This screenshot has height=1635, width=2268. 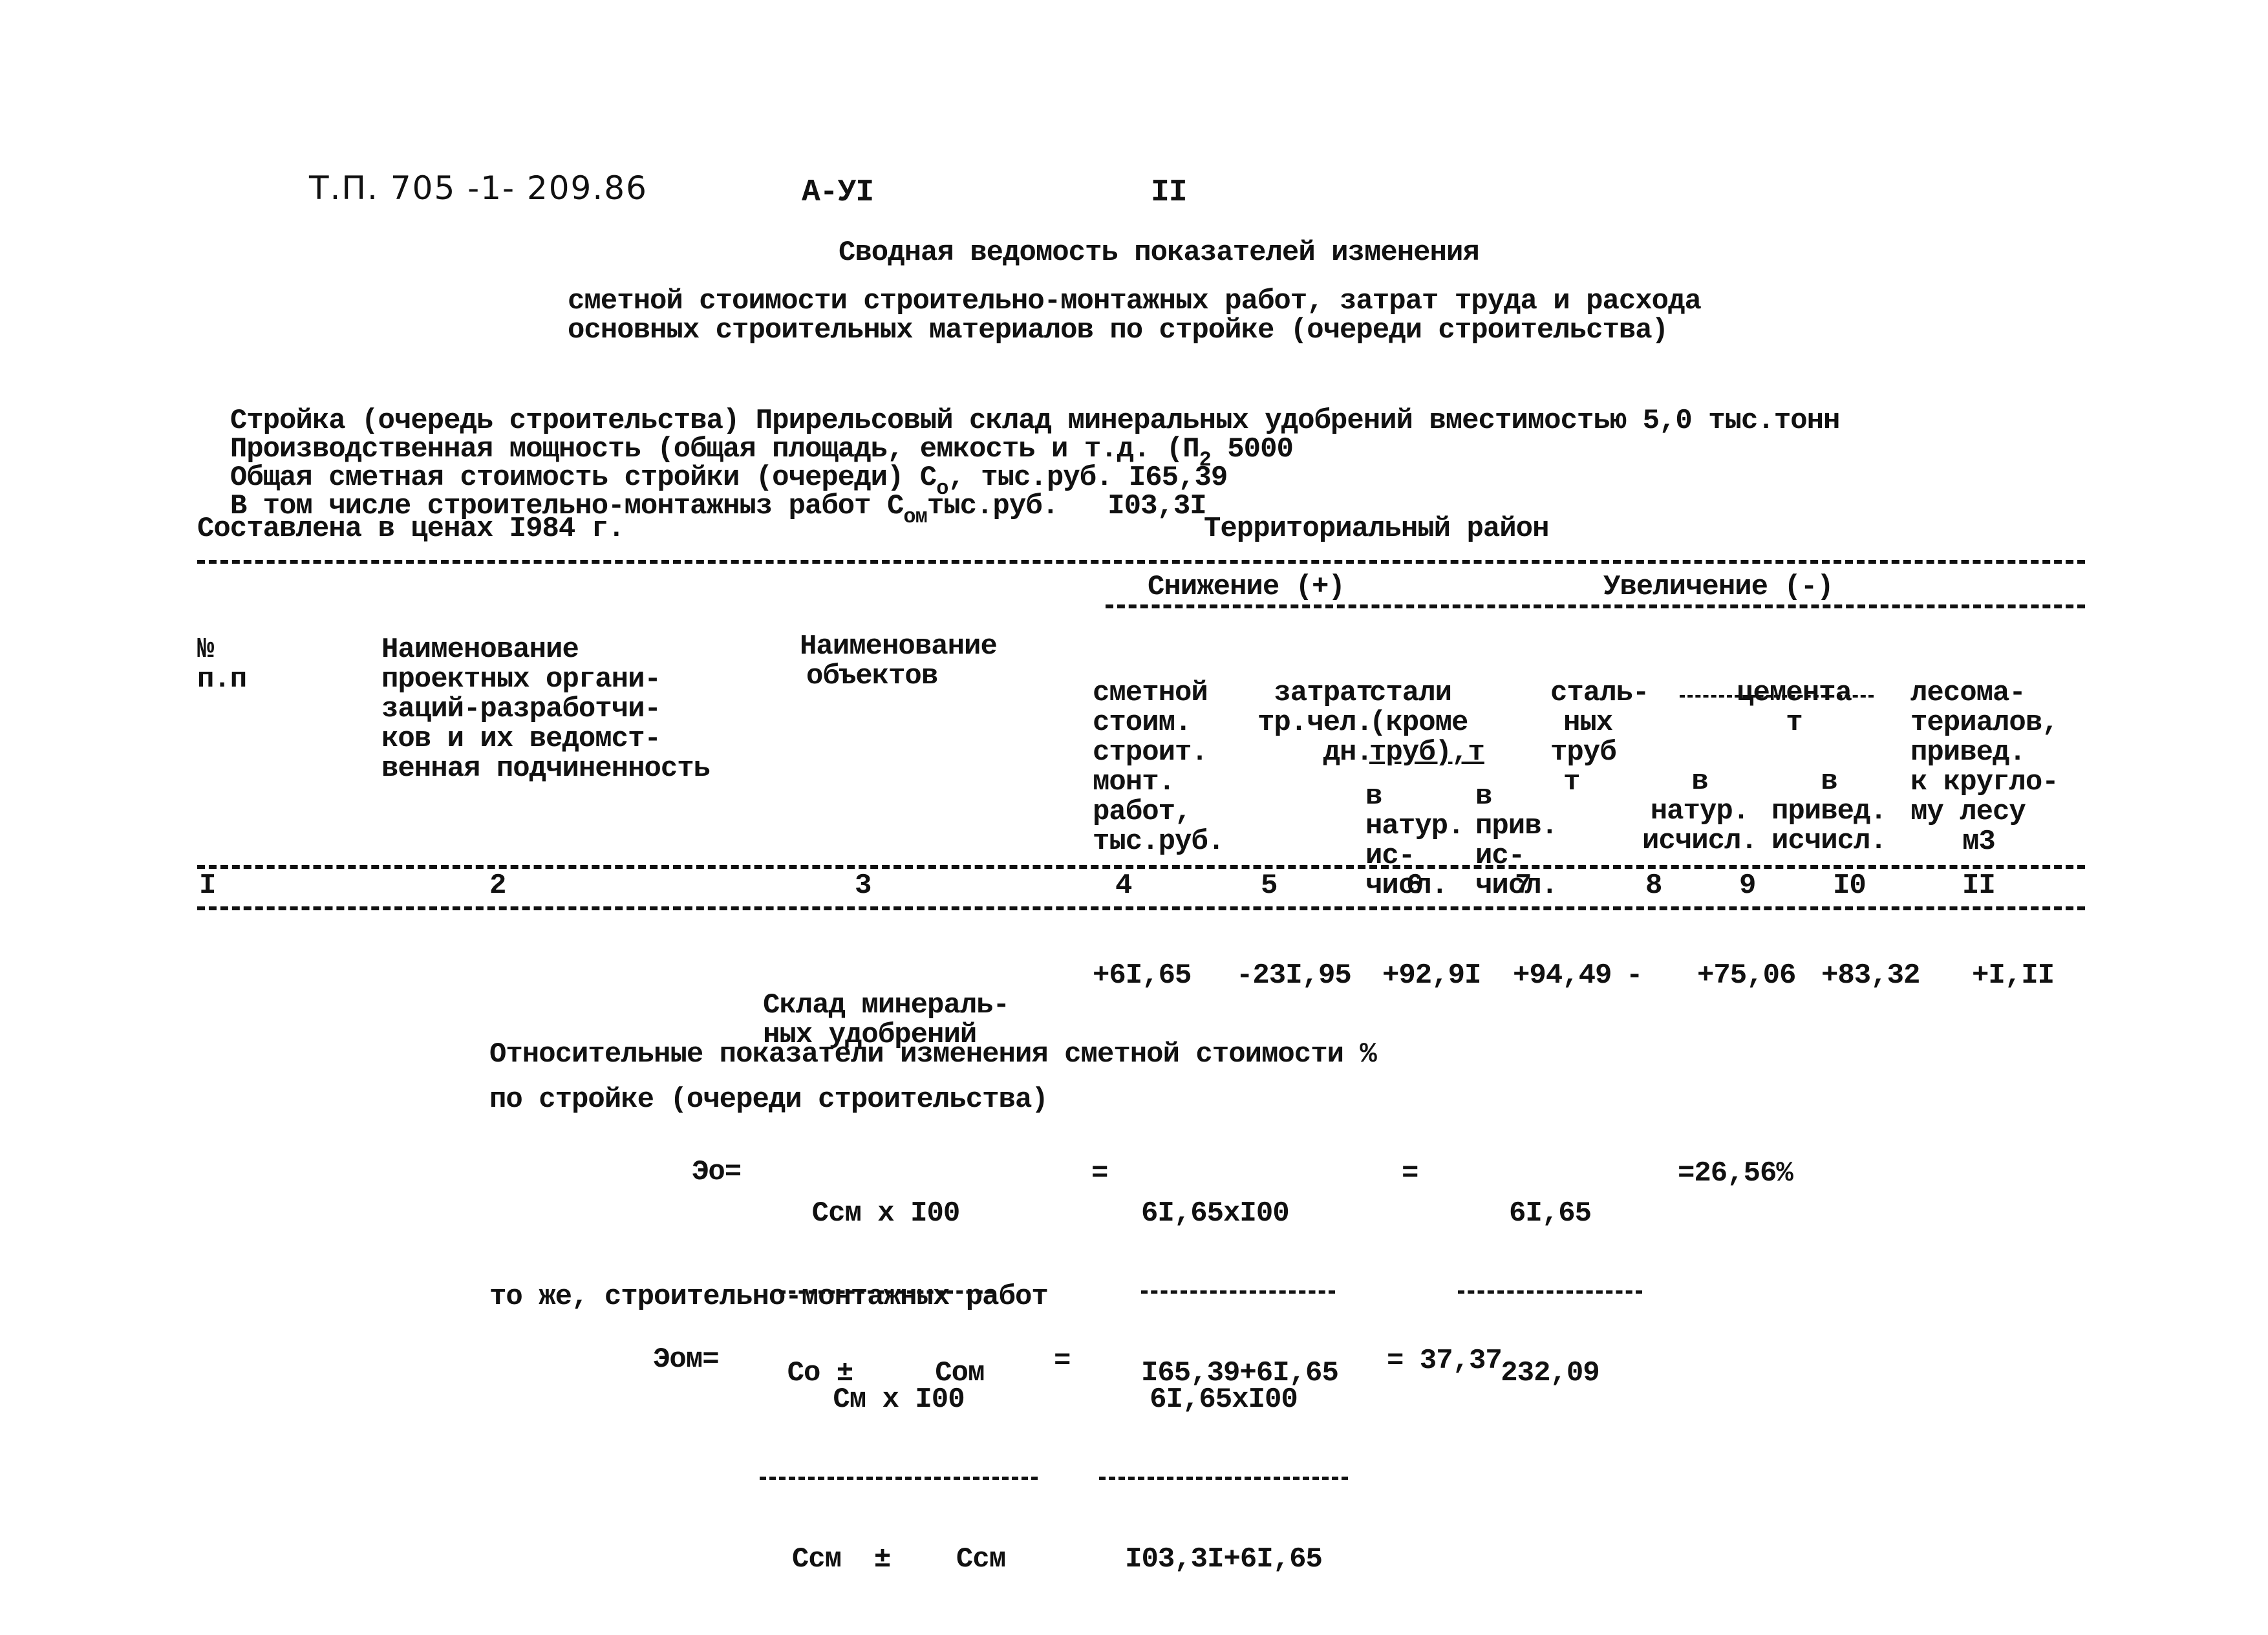 What do you see at coordinates (1445, 1361) in the screenshot?
I see `formula2-result: = 37,37` at bounding box center [1445, 1361].